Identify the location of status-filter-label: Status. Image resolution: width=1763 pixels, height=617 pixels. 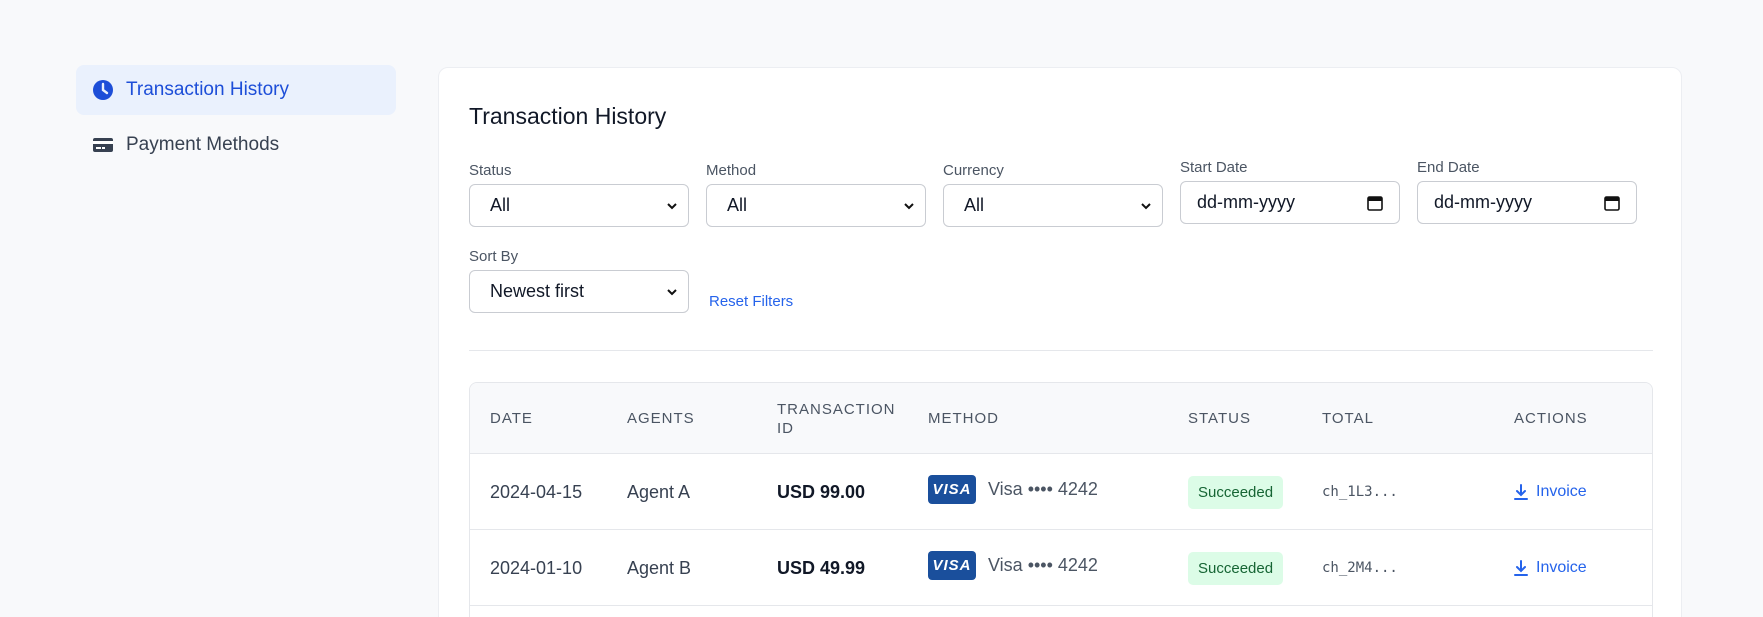
(490, 170).